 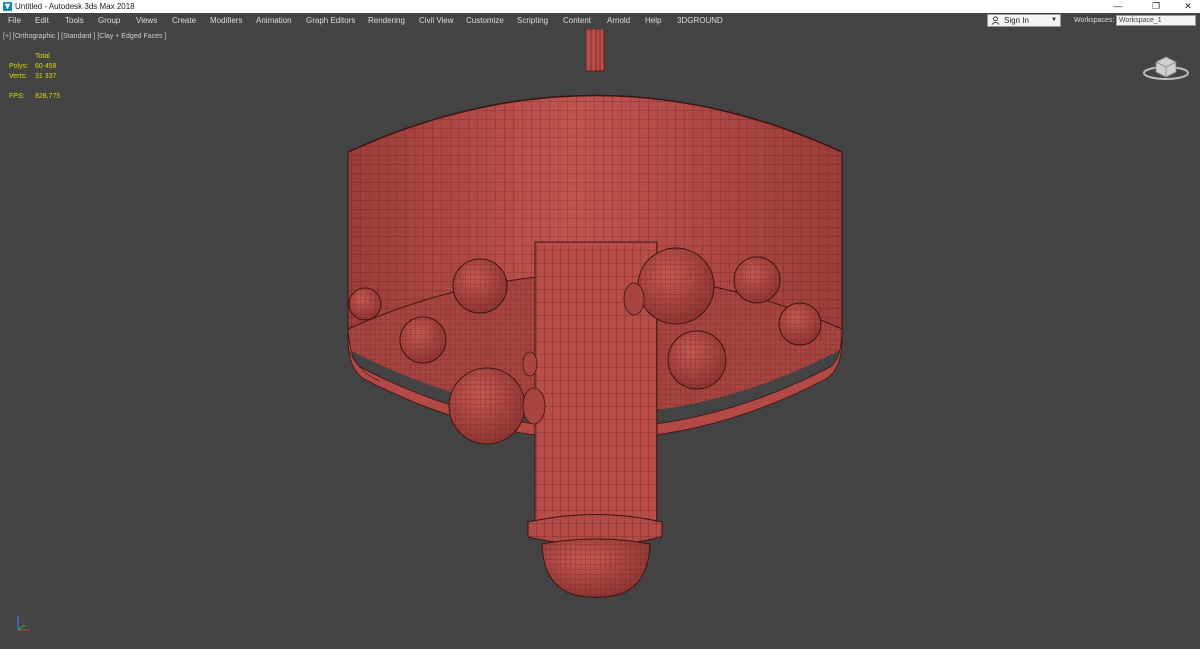 I want to click on chevron-down-icon: ▼, so click(x=1054, y=20).